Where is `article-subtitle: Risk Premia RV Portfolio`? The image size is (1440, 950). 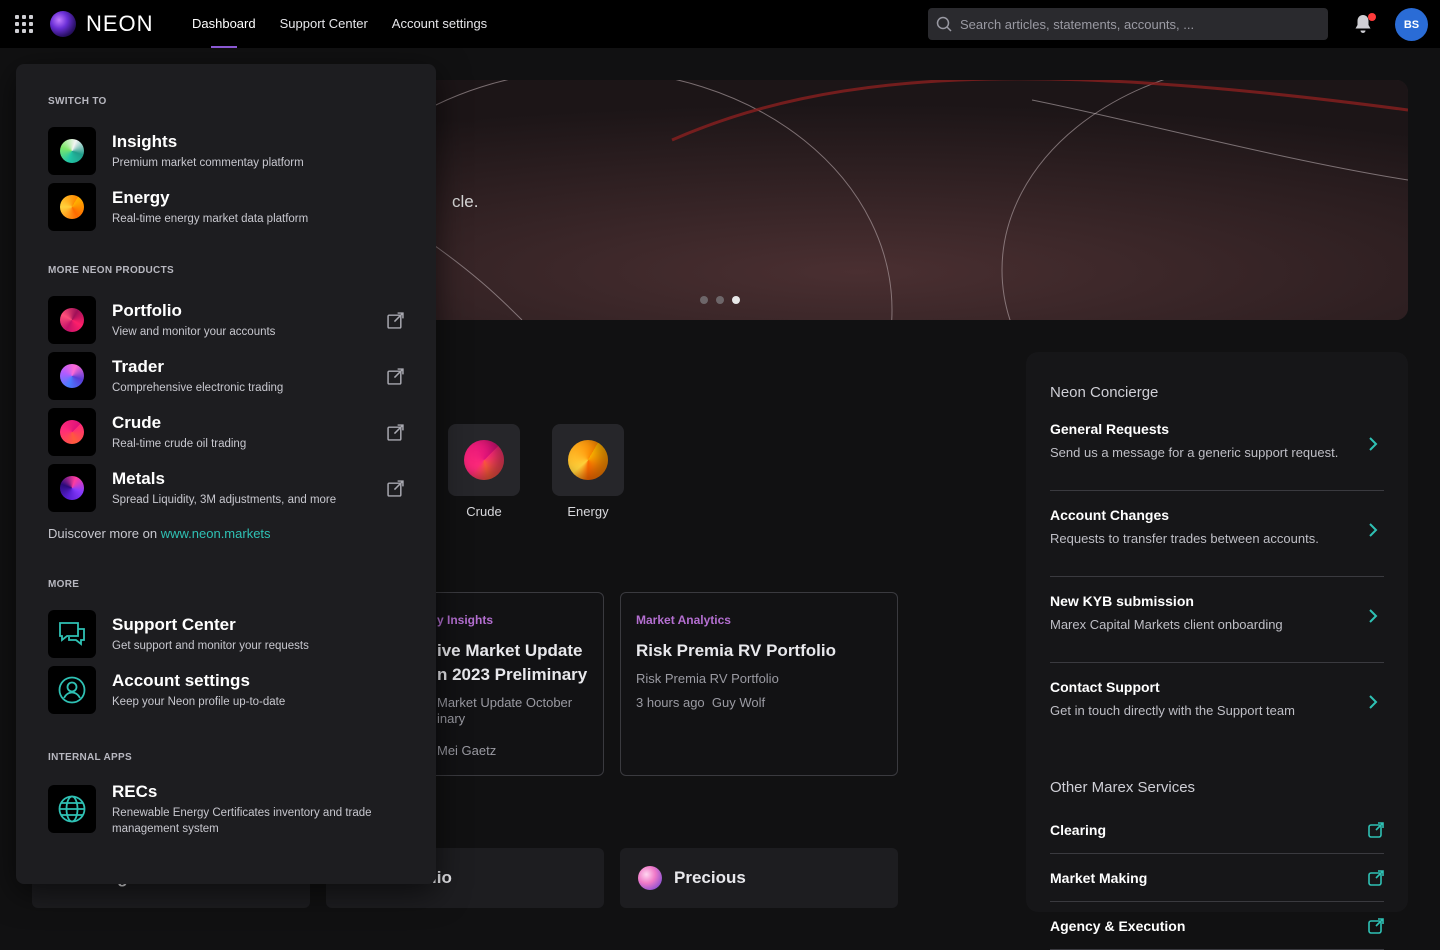
article-subtitle: Risk Premia RV Portfolio is located at coordinates (707, 678).